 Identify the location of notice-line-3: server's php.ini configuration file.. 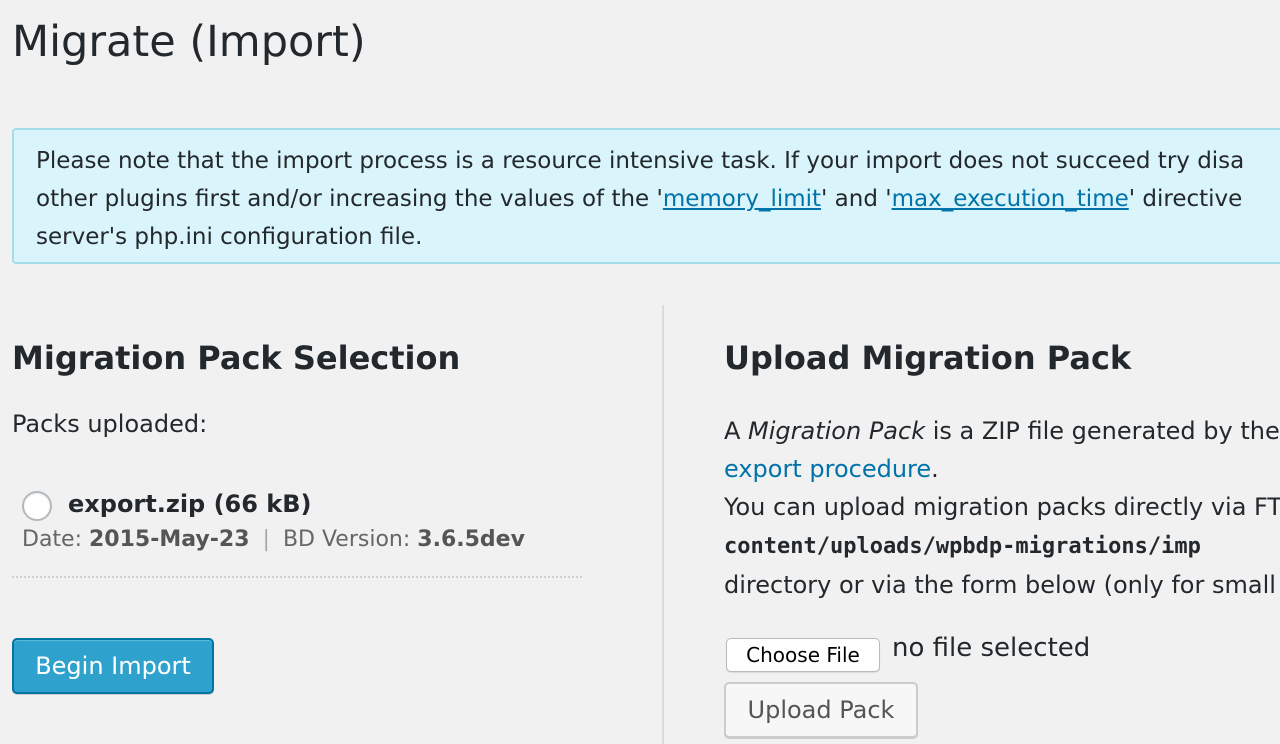
(229, 237).